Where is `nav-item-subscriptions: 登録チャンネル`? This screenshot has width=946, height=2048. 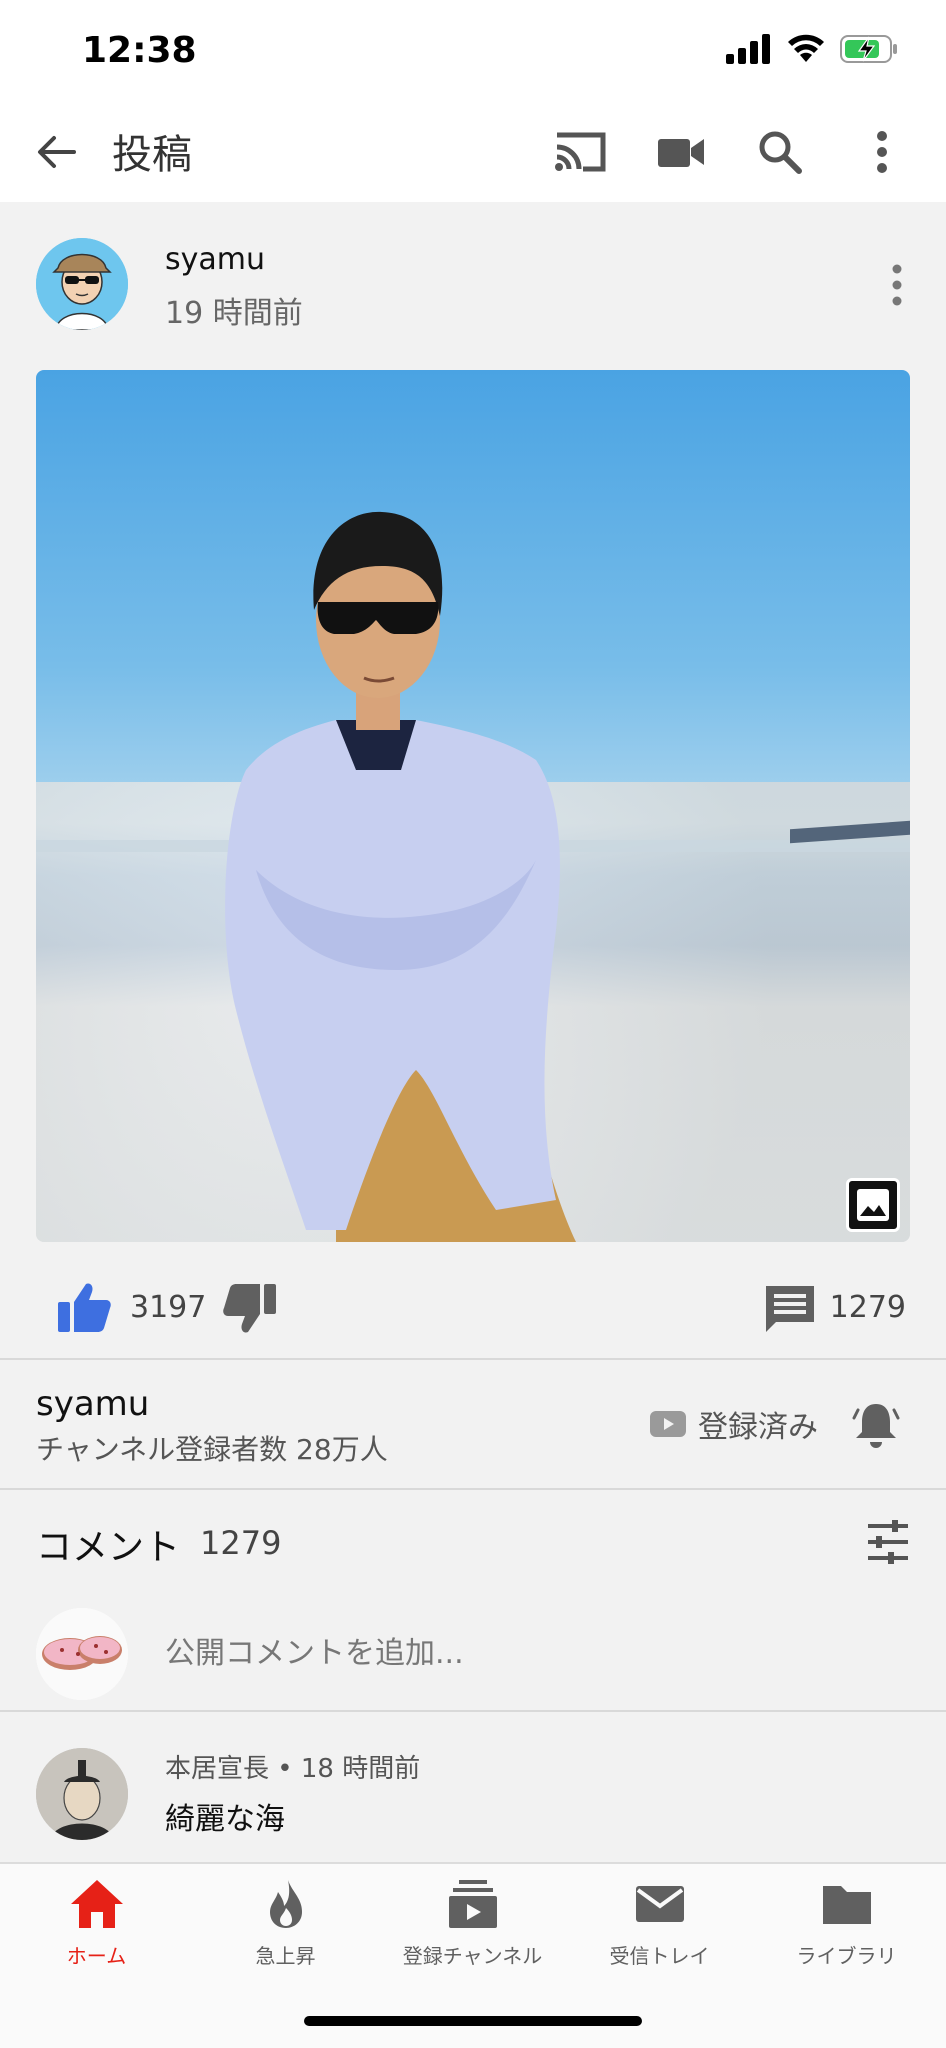 nav-item-subscriptions: 登録チャンネル is located at coordinates (472, 1933).